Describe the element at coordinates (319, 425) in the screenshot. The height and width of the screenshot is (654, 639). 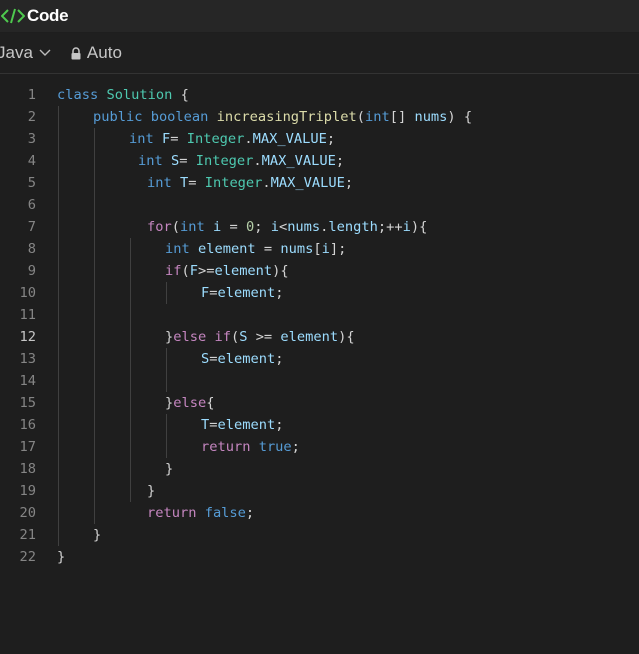
I see `code-line: 16 T=element;` at that location.